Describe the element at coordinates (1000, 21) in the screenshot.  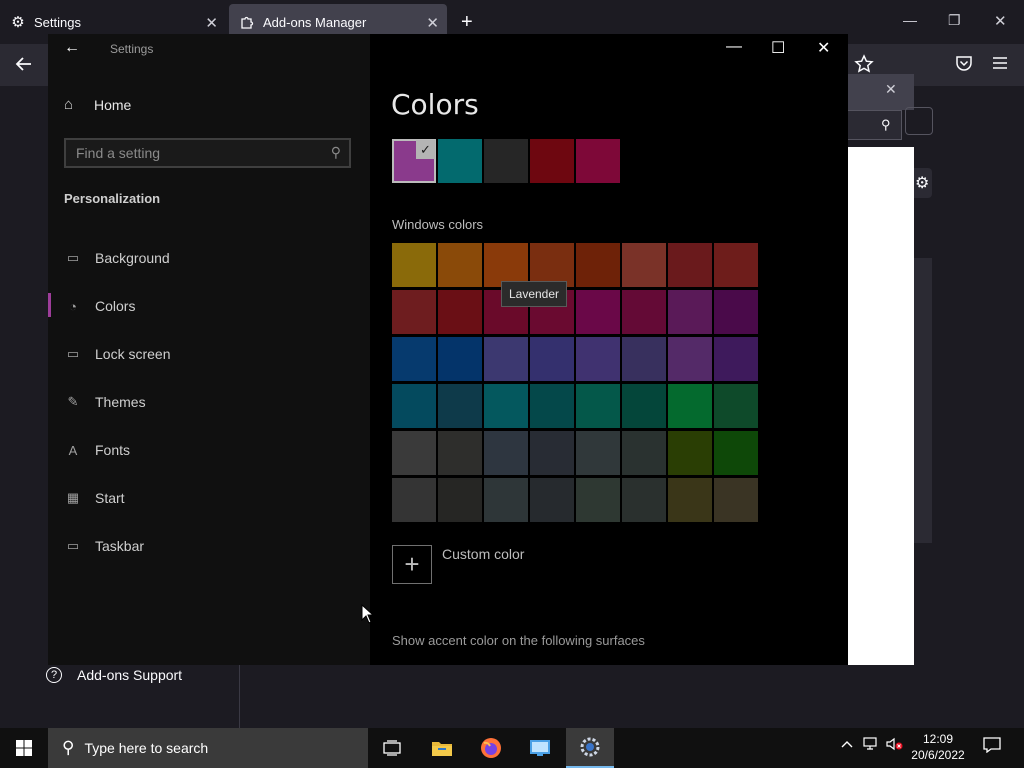
I see `browser-close-button: ✕` at that location.